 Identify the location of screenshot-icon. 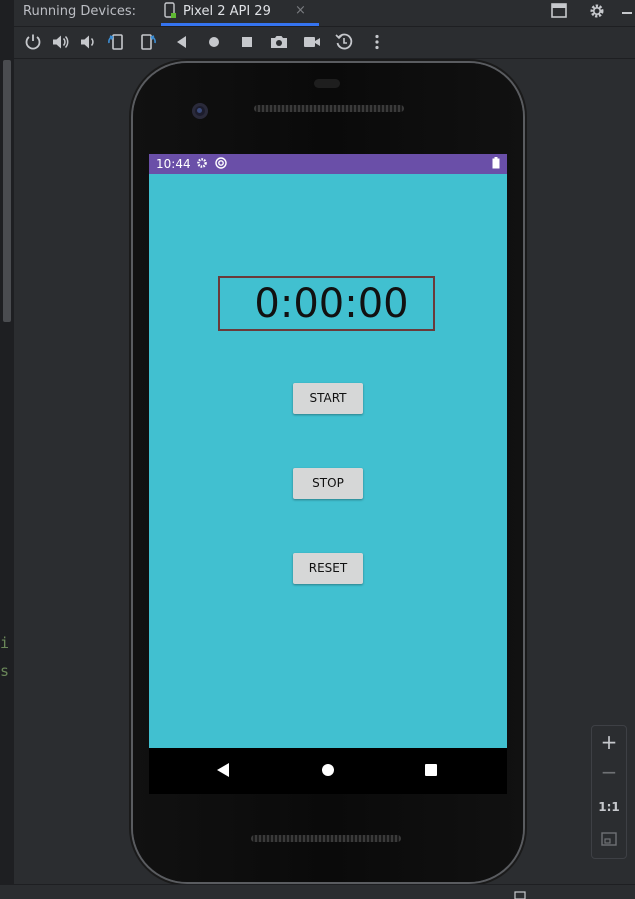
(279, 42).